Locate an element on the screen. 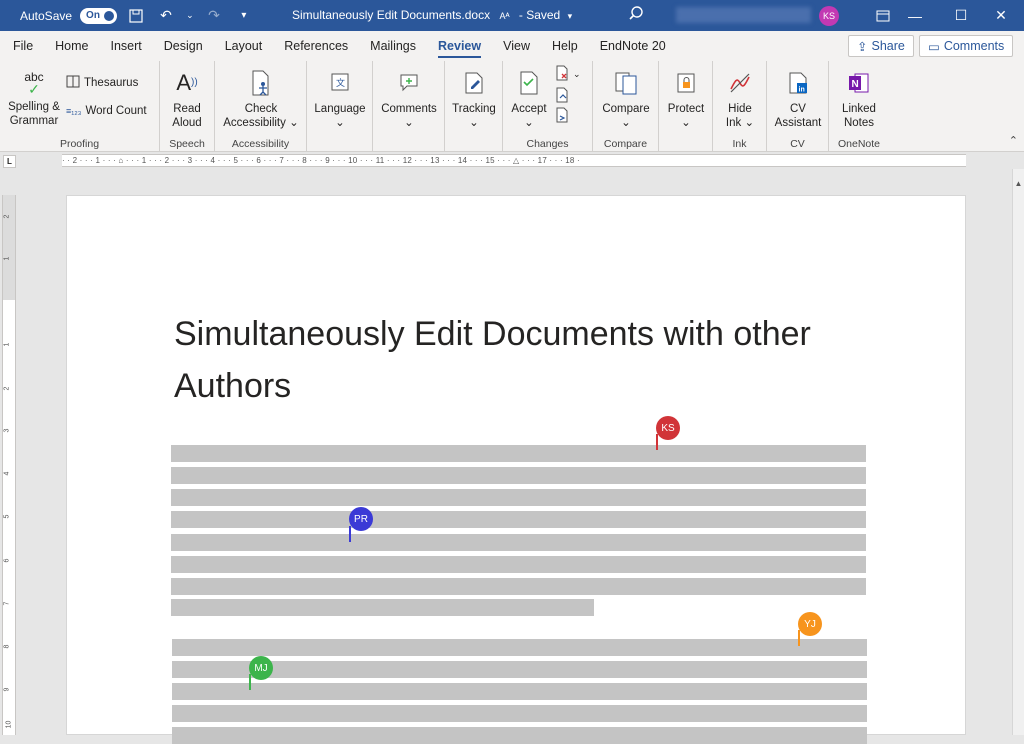  avatar: KS is located at coordinates (829, 16).